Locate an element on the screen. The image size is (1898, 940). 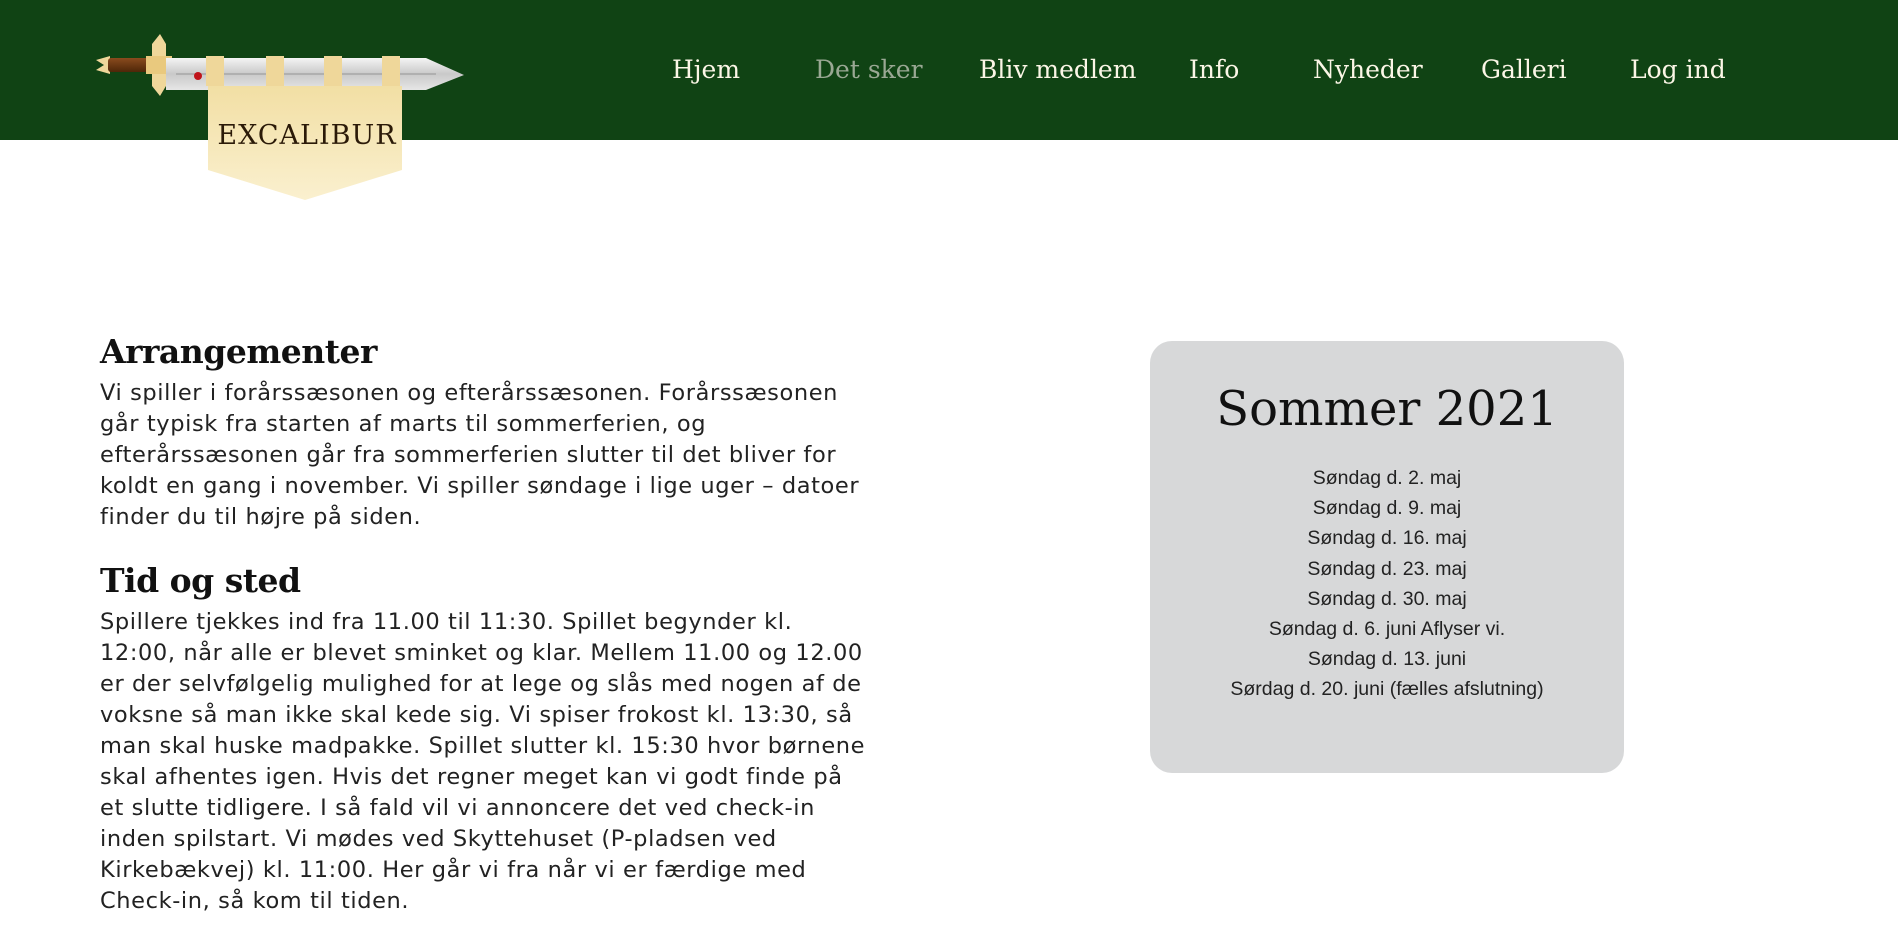
schedule-date: Søndag d. 2. maj is located at coordinates (1387, 478).